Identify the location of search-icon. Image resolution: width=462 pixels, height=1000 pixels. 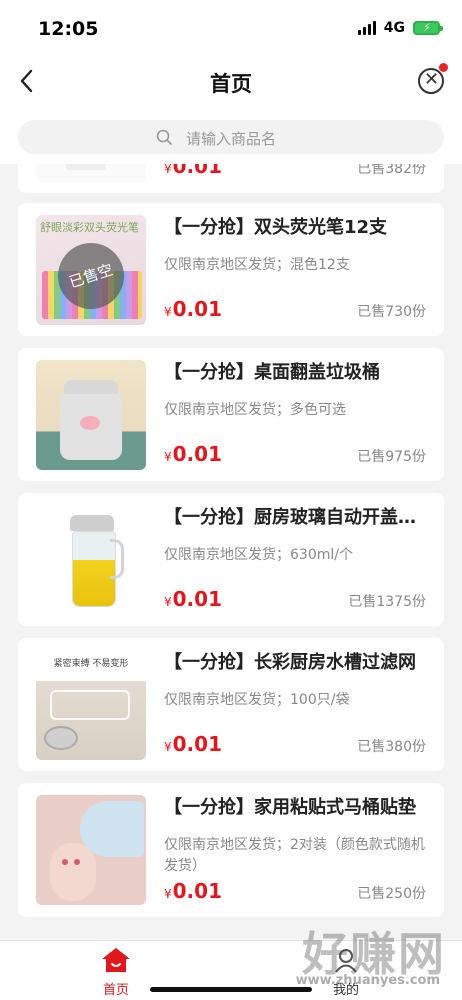
(164, 137).